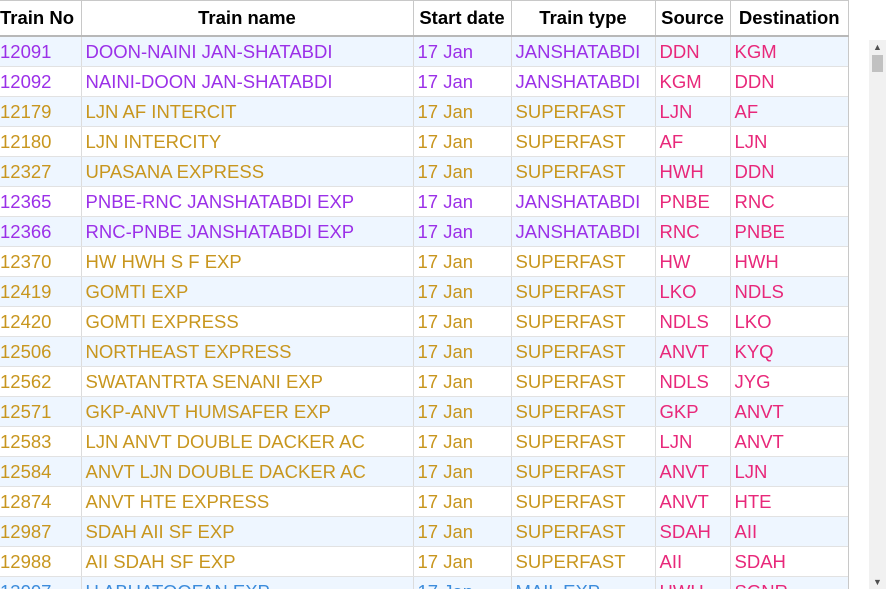 The image size is (890, 589). What do you see at coordinates (693, 18) in the screenshot?
I see `header-source: Source` at bounding box center [693, 18].